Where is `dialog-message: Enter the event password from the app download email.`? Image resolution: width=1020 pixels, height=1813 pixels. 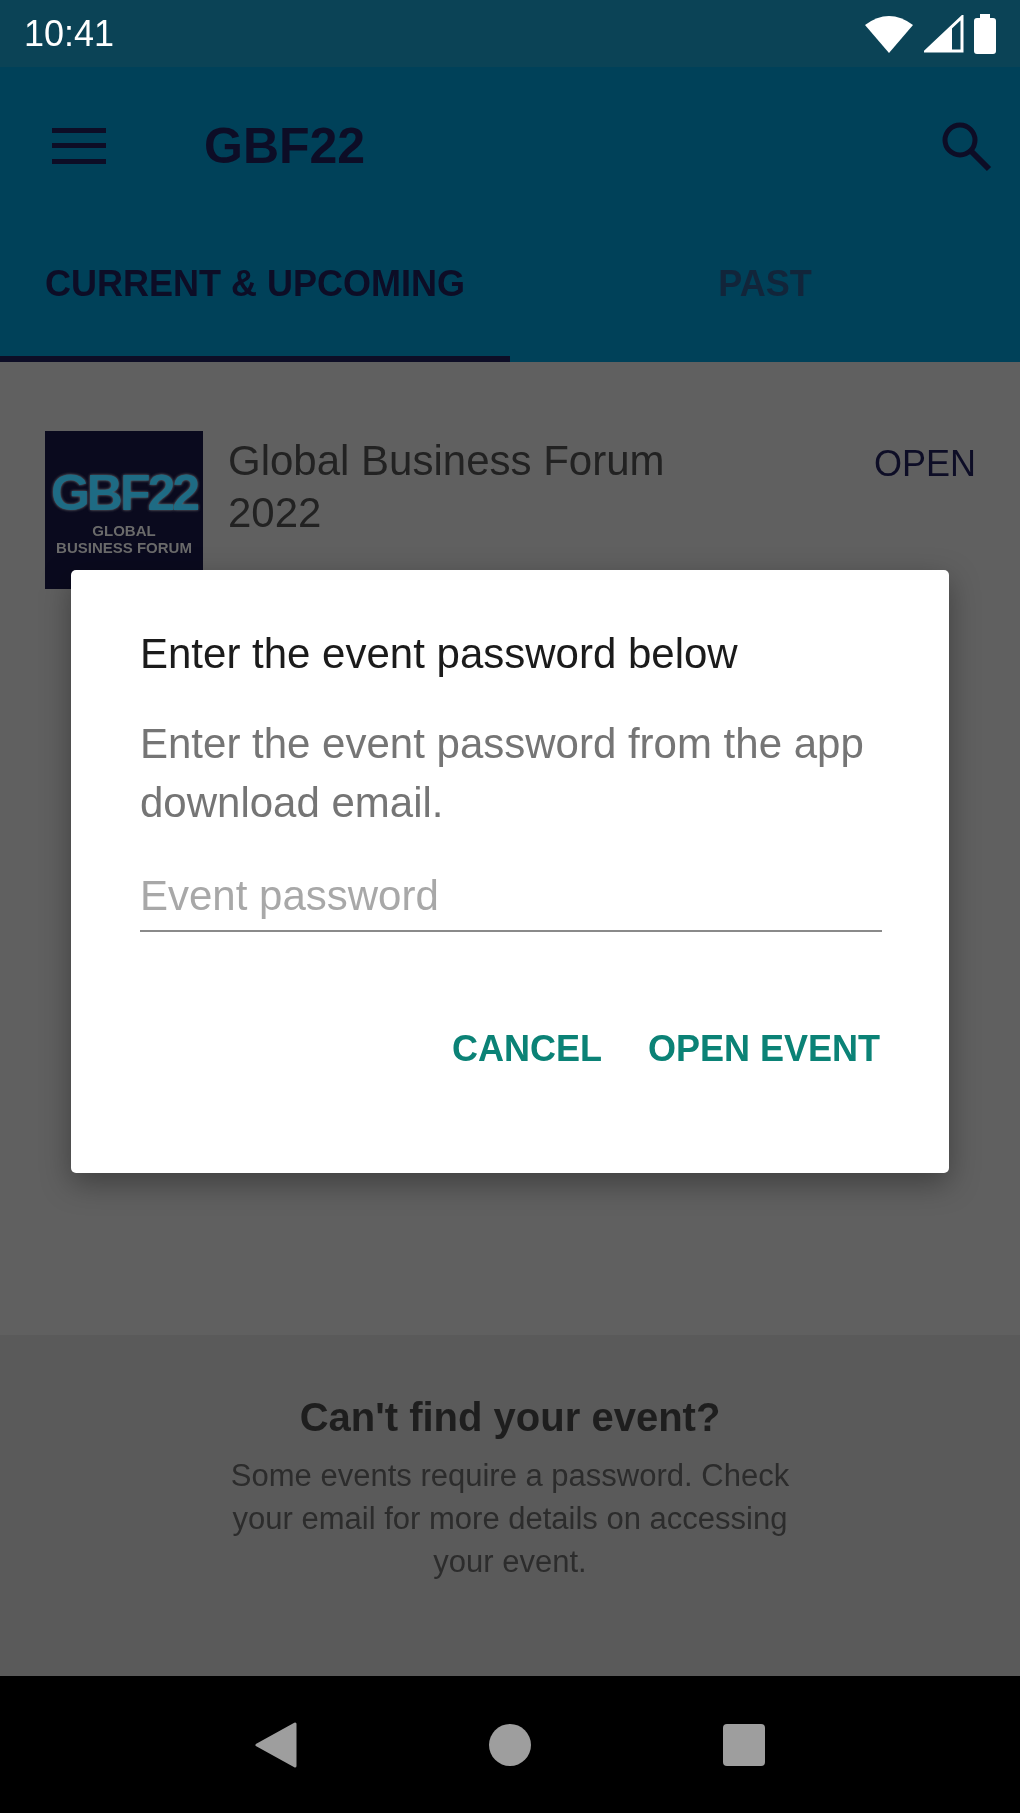
dialog-message: Enter the event password from the app download email. is located at coordinates (502, 773).